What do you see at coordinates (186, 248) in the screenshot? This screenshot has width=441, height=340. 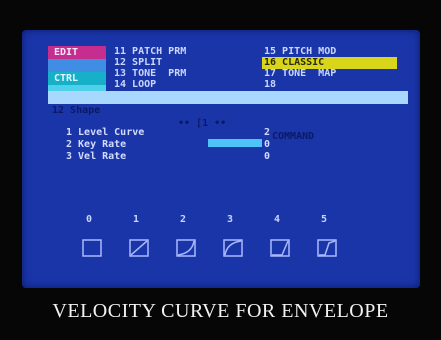 I see `curve-2-icon` at bounding box center [186, 248].